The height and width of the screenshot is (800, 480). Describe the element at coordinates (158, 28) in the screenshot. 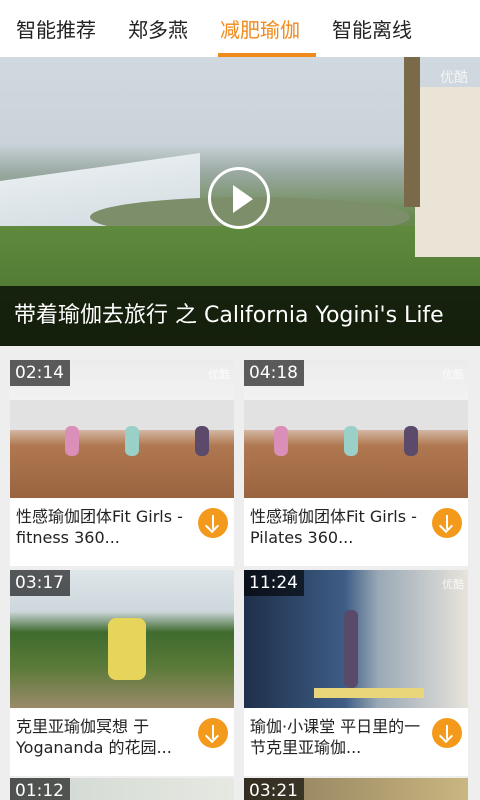

I see `tab-zheng-duoyan: 郑多燕` at that location.